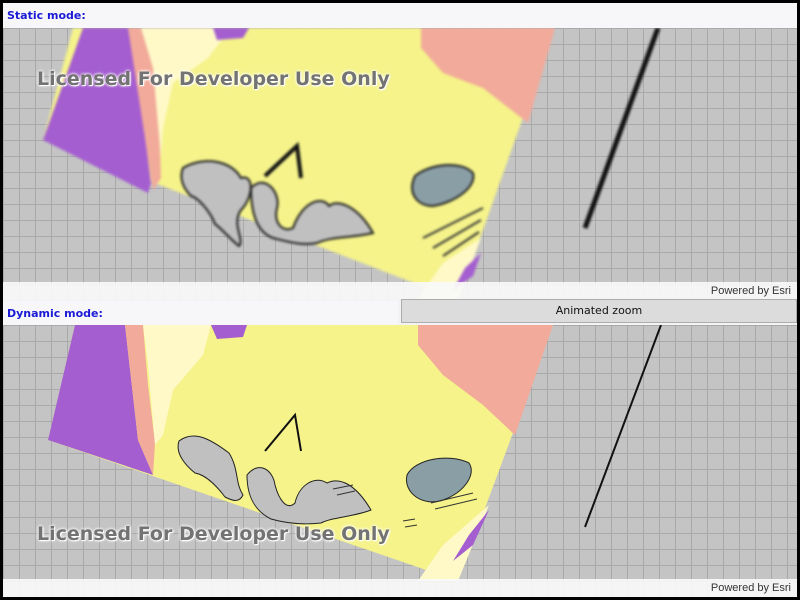 Image resolution: width=800 pixels, height=600 pixels. What do you see at coordinates (599, 311) in the screenshot?
I see `animated-zoom-button: Animated zoom` at bounding box center [599, 311].